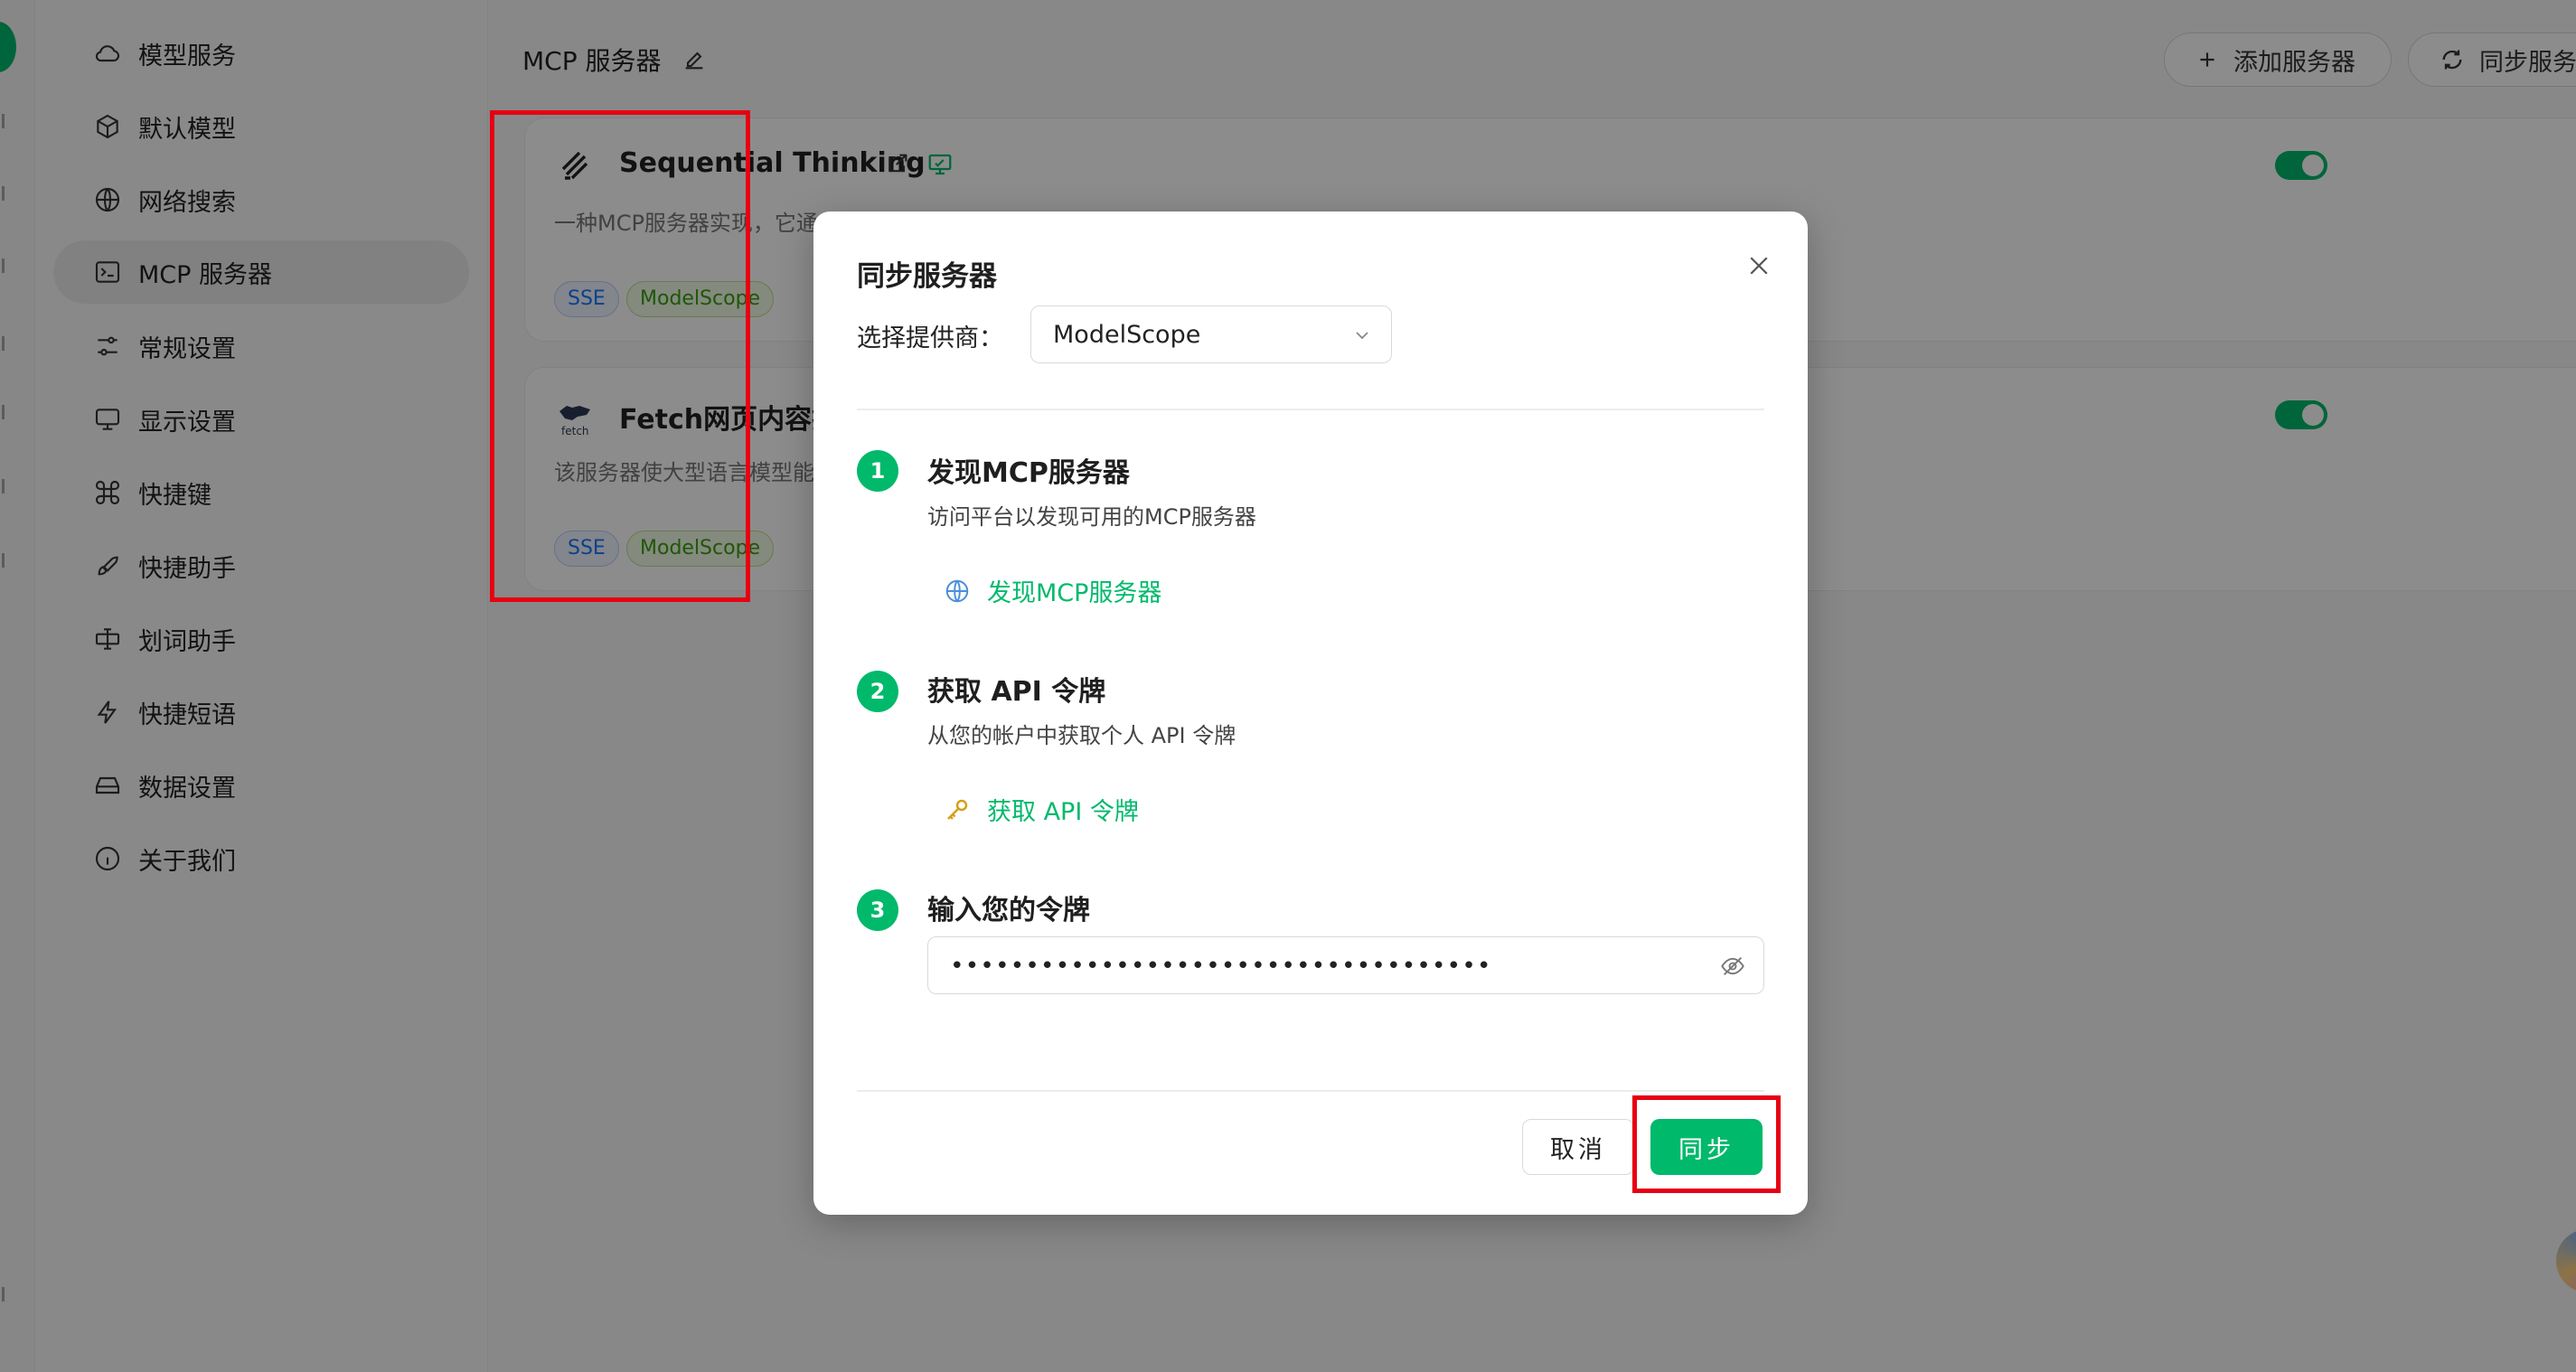 The image size is (2576, 1372). What do you see at coordinates (927, 276) in the screenshot?
I see `dialog-title: 同步服务器` at bounding box center [927, 276].